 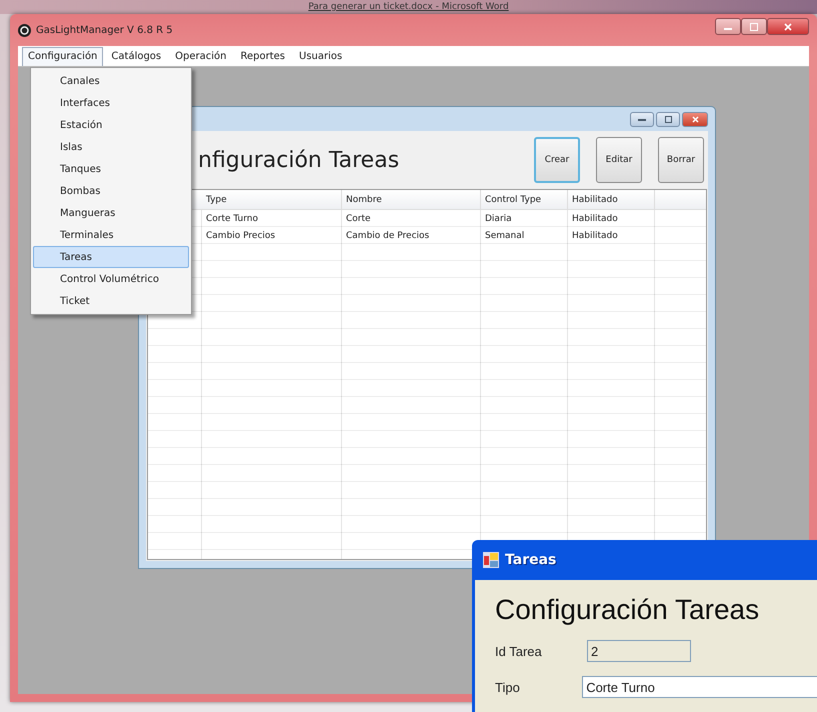 I want to click on table-cell-text: Semanal, so click(x=505, y=236).